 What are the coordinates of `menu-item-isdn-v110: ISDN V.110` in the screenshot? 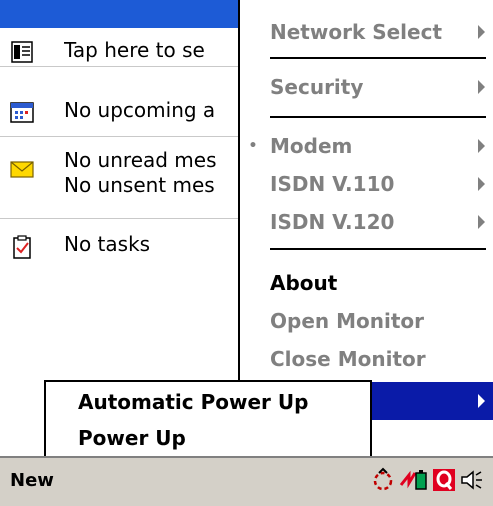 It's located at (366, 184).